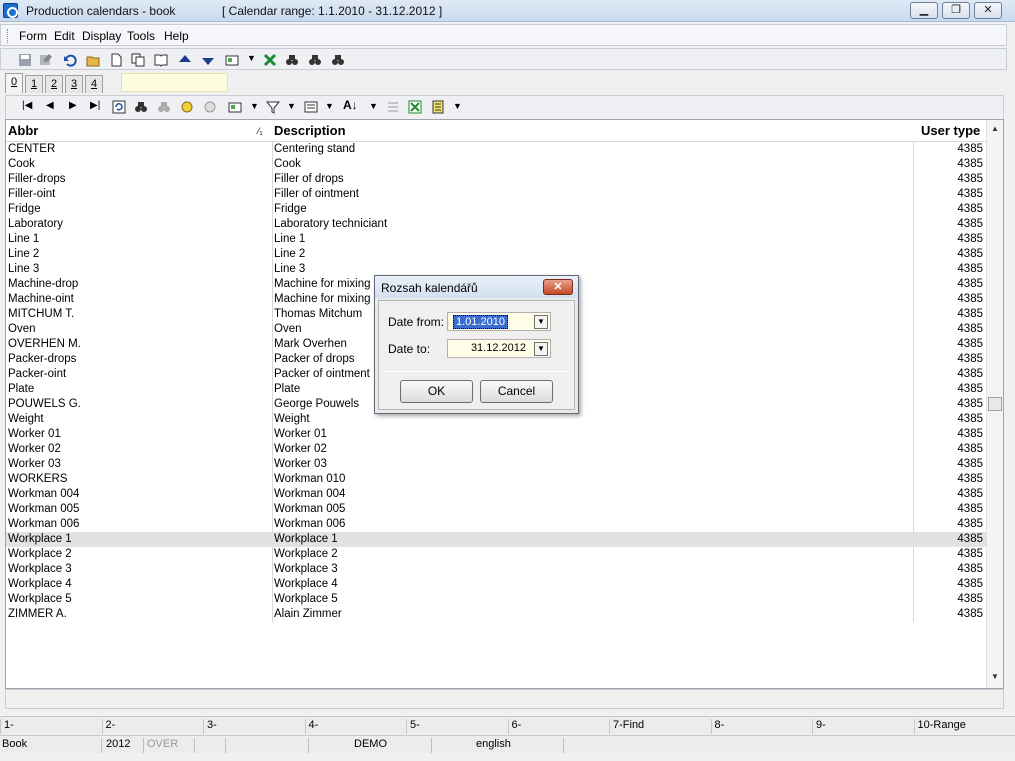 The height and width of the screenshot is (761, 1015). Describe the element at coordinates (496, 209) in the screenshot. I see `table-row: Fridge Fridge 4385` at that location.